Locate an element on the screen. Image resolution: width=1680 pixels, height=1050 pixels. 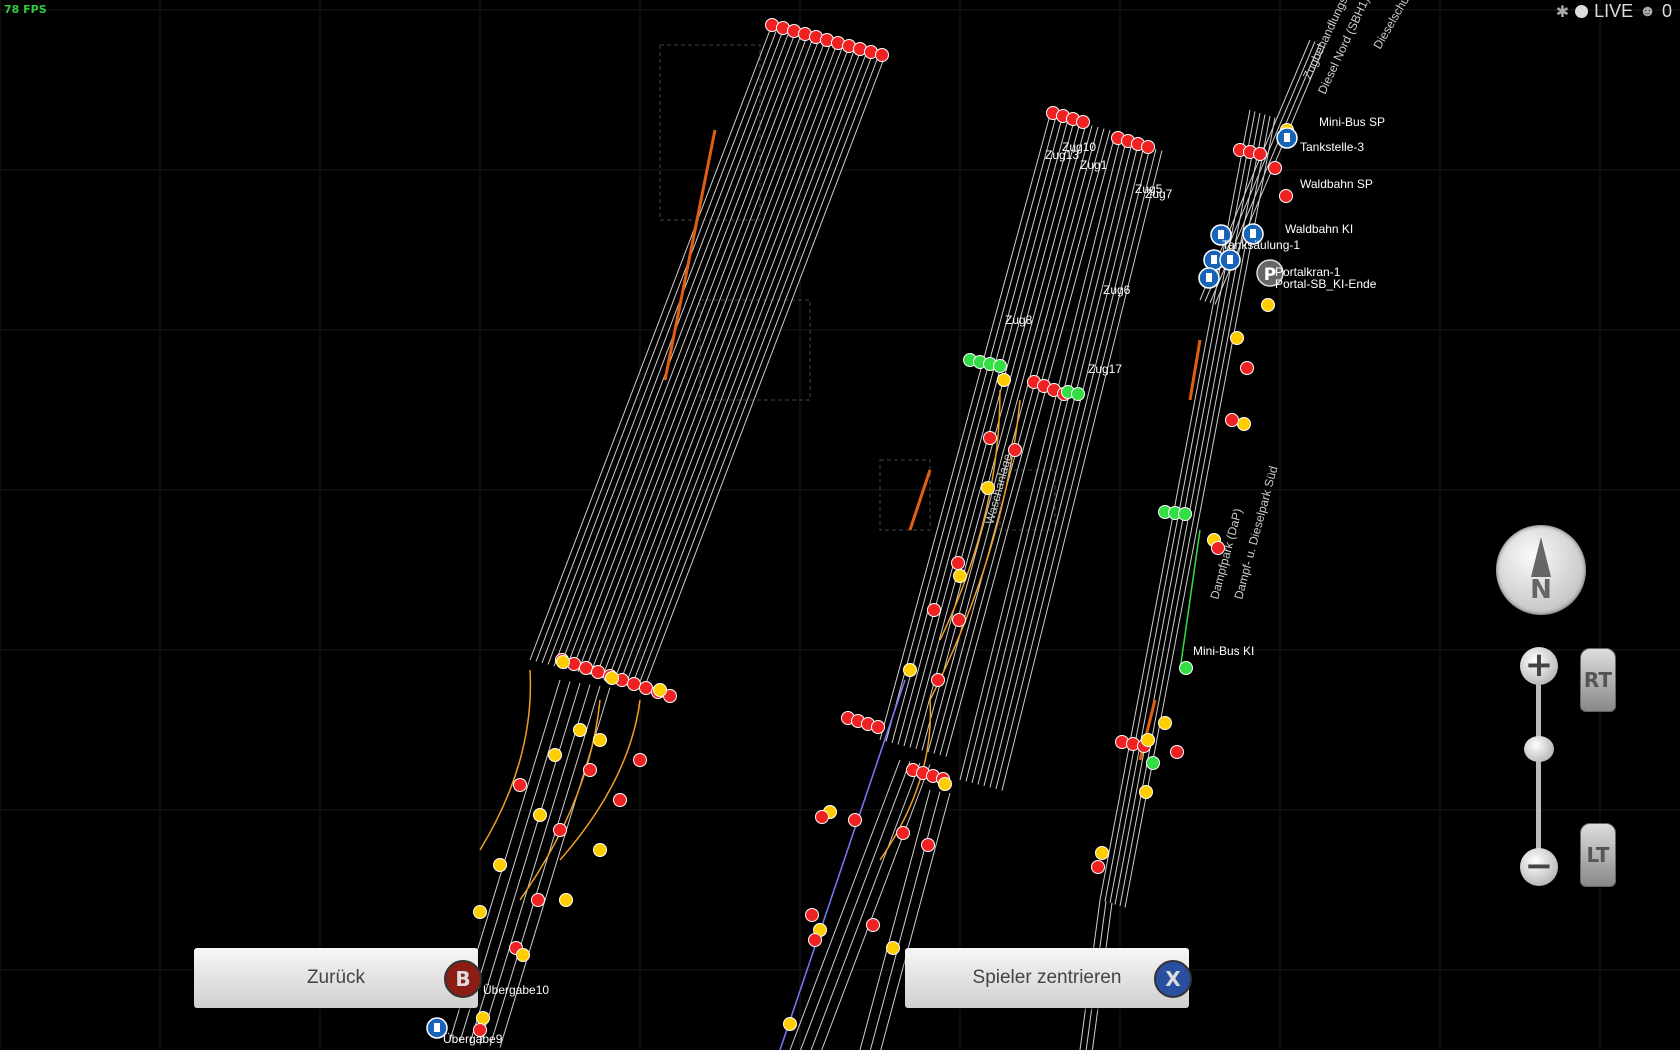
map-label: Waldbahn SP is located at coordinates (1336, 184).